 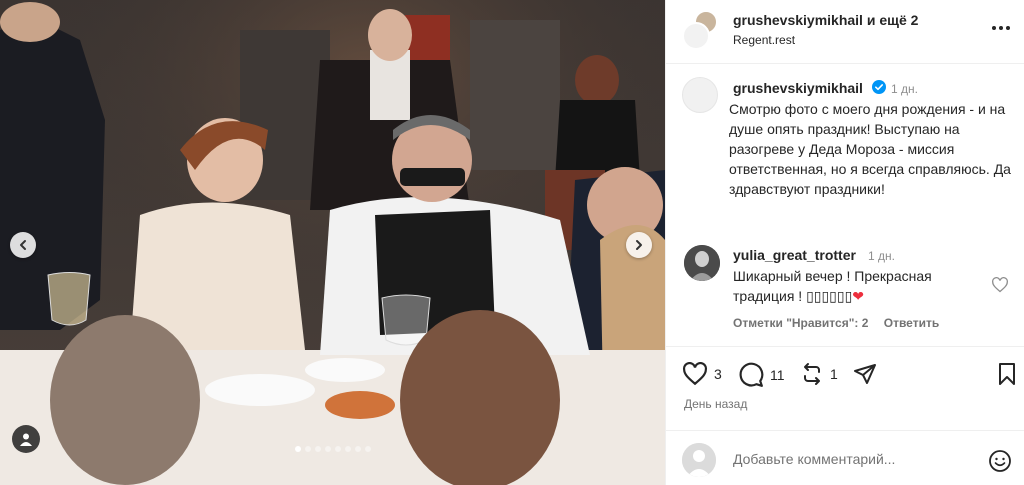 What do you see at coordinates (798, 88) in the screenshot?
I see `caption-username: grushevskiymikhail` at bounding box center [798, 88].